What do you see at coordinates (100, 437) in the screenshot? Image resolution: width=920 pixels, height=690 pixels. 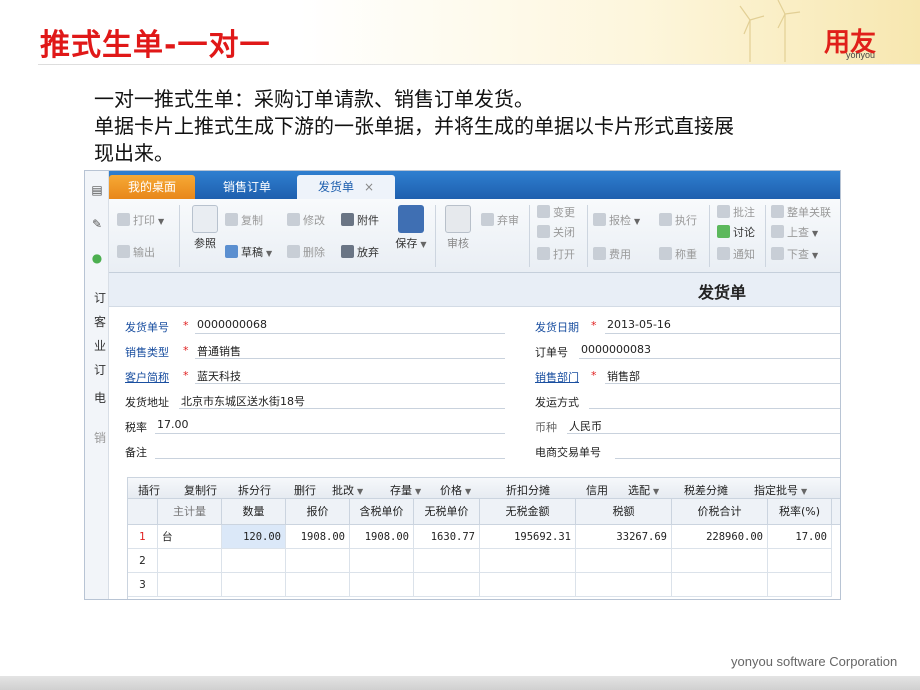 I see `left-rail-text: 销` at bounding box center [100, 437].